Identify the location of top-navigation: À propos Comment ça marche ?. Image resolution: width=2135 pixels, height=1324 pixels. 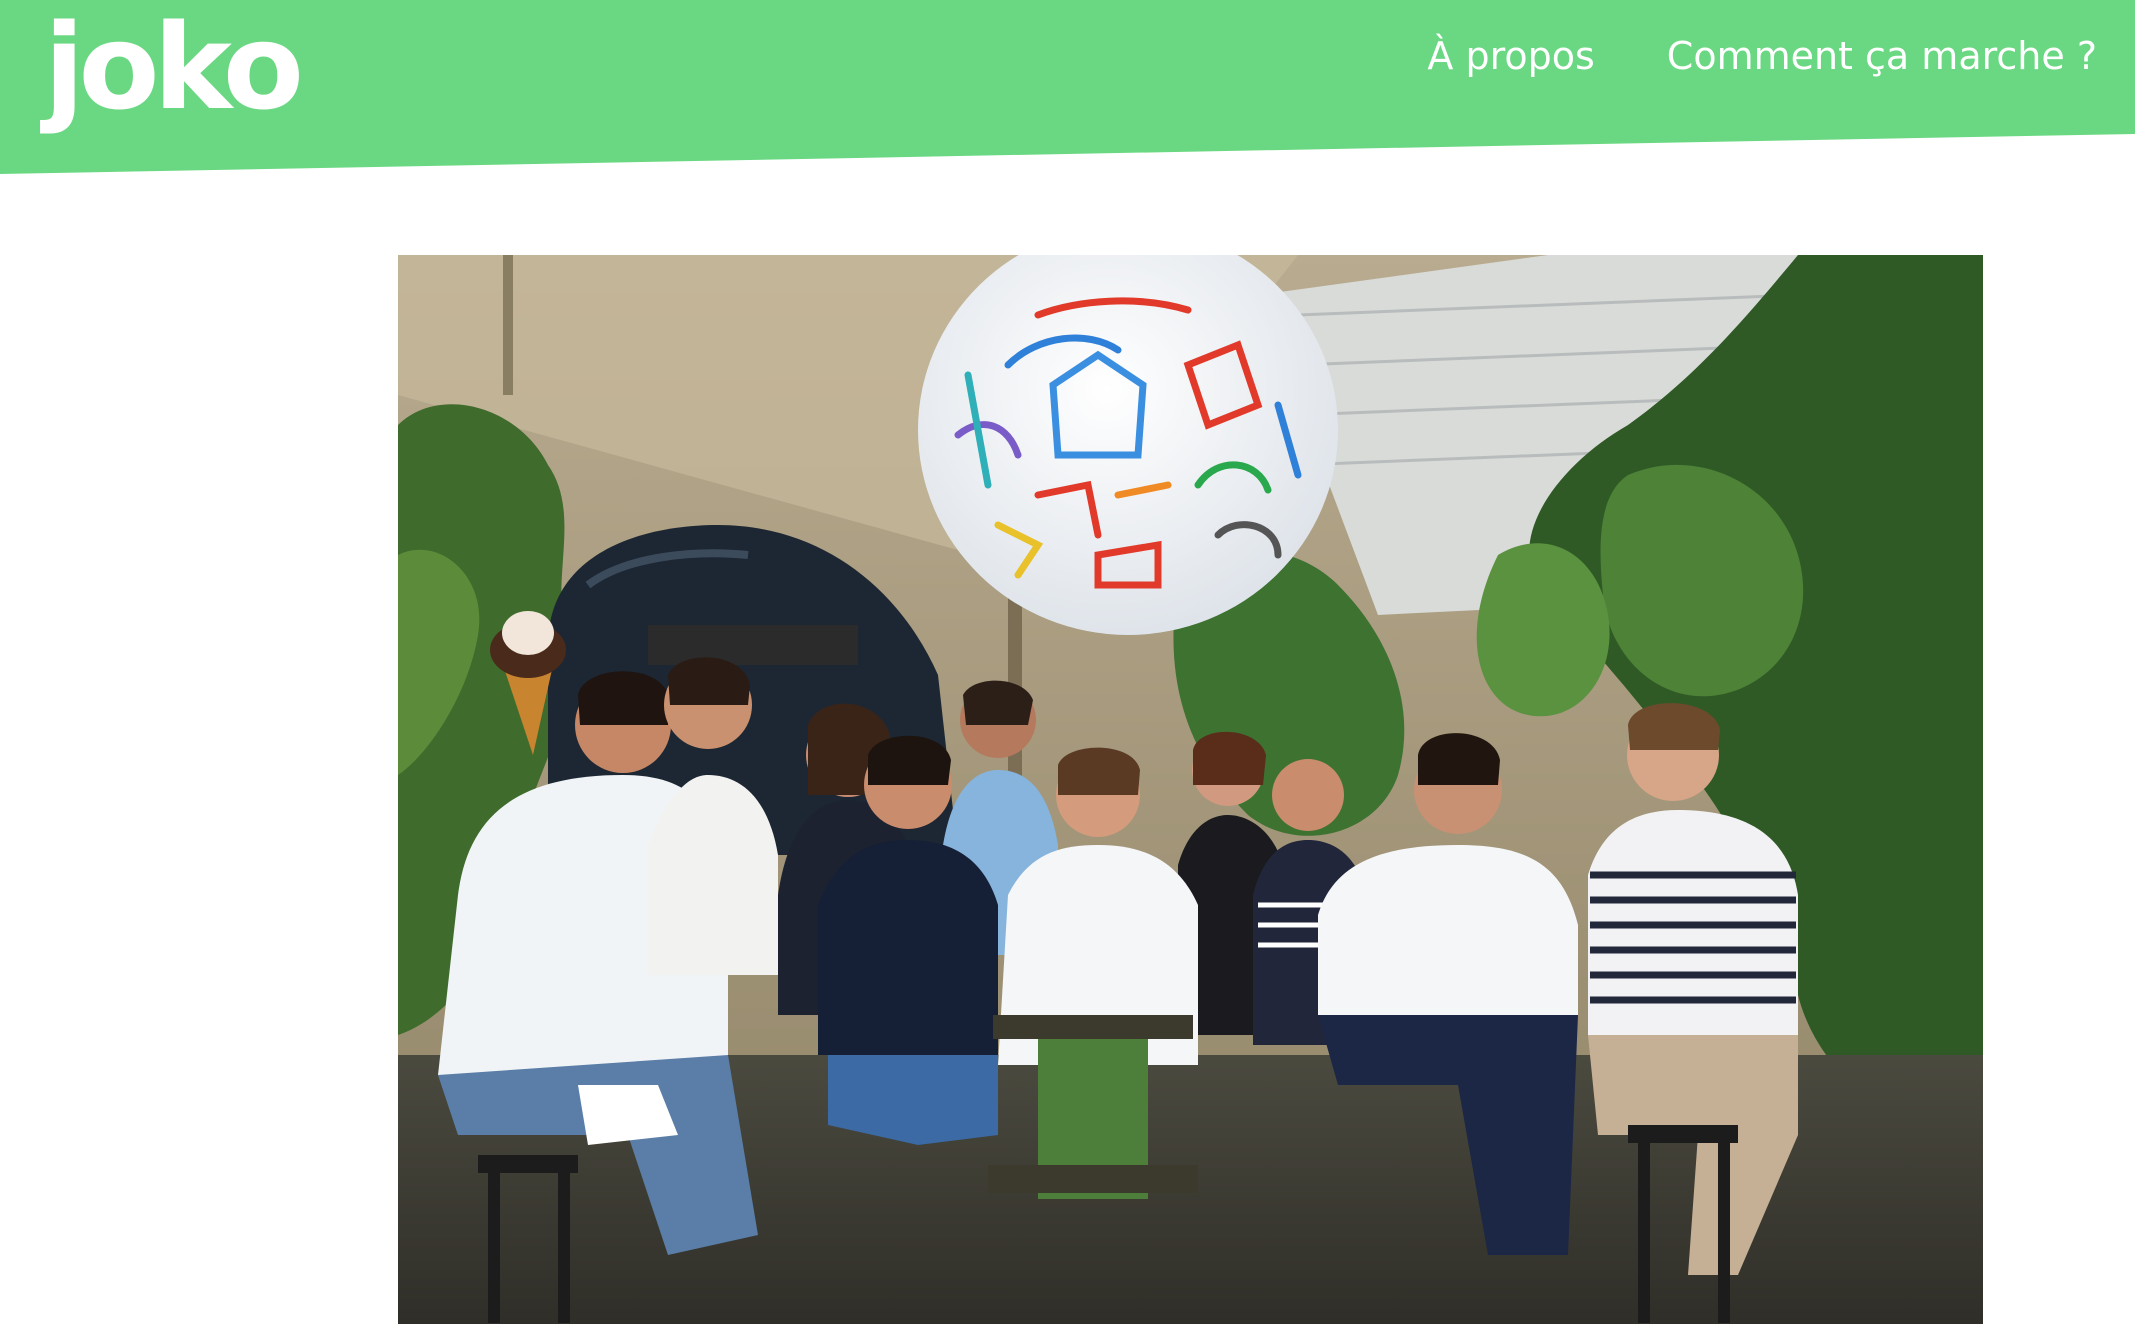
(1762, 56).